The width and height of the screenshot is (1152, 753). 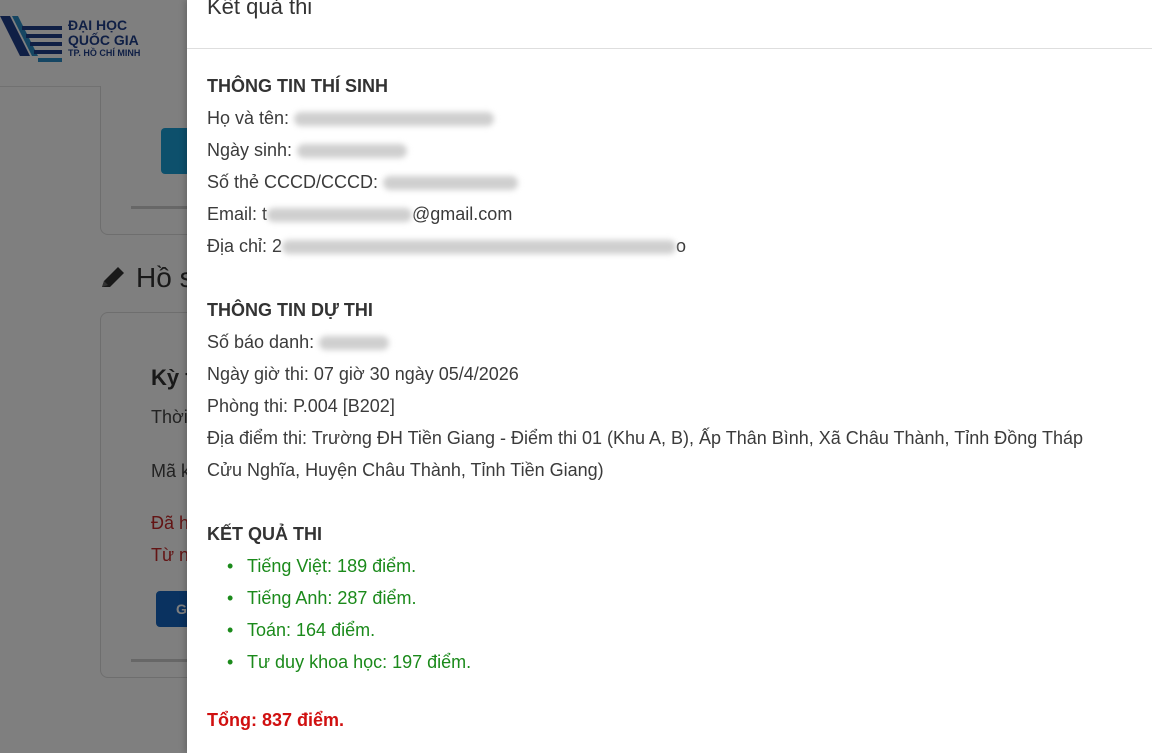 What do you see at coordinates (451, 183) in the screenshot?
I see `redacted-id` at bounding box center [451, 183].